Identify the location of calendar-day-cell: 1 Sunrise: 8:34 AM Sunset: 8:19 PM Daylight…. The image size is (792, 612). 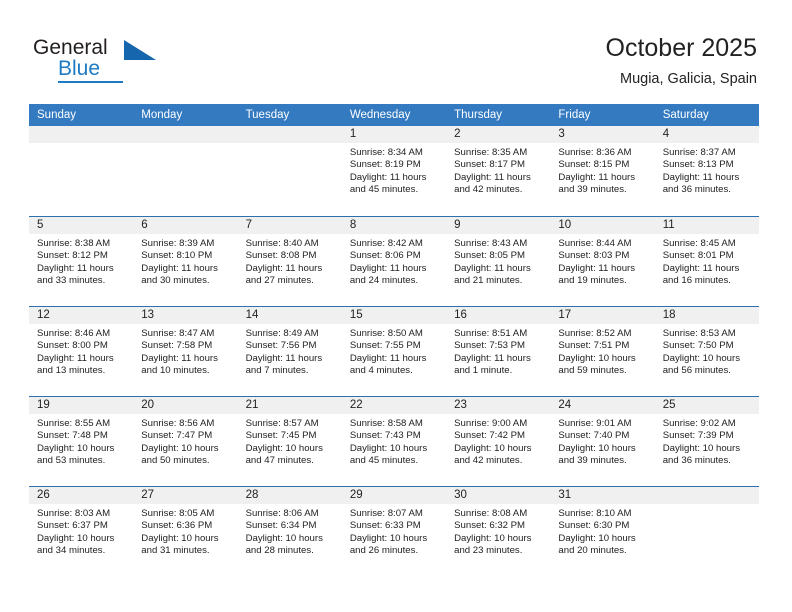
(394, 171).